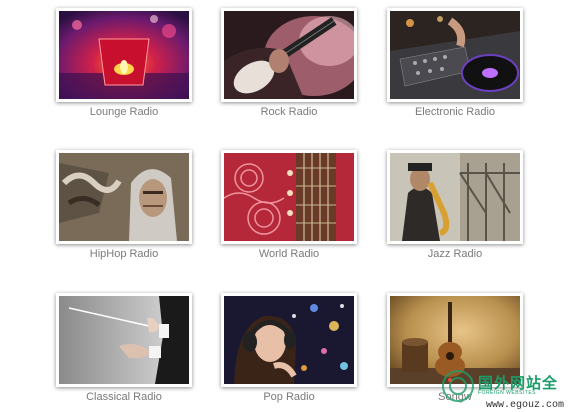  Describe the element at coordinates (124, 397) in the screenshot. I see `station-label: Classical Radio` at that location.